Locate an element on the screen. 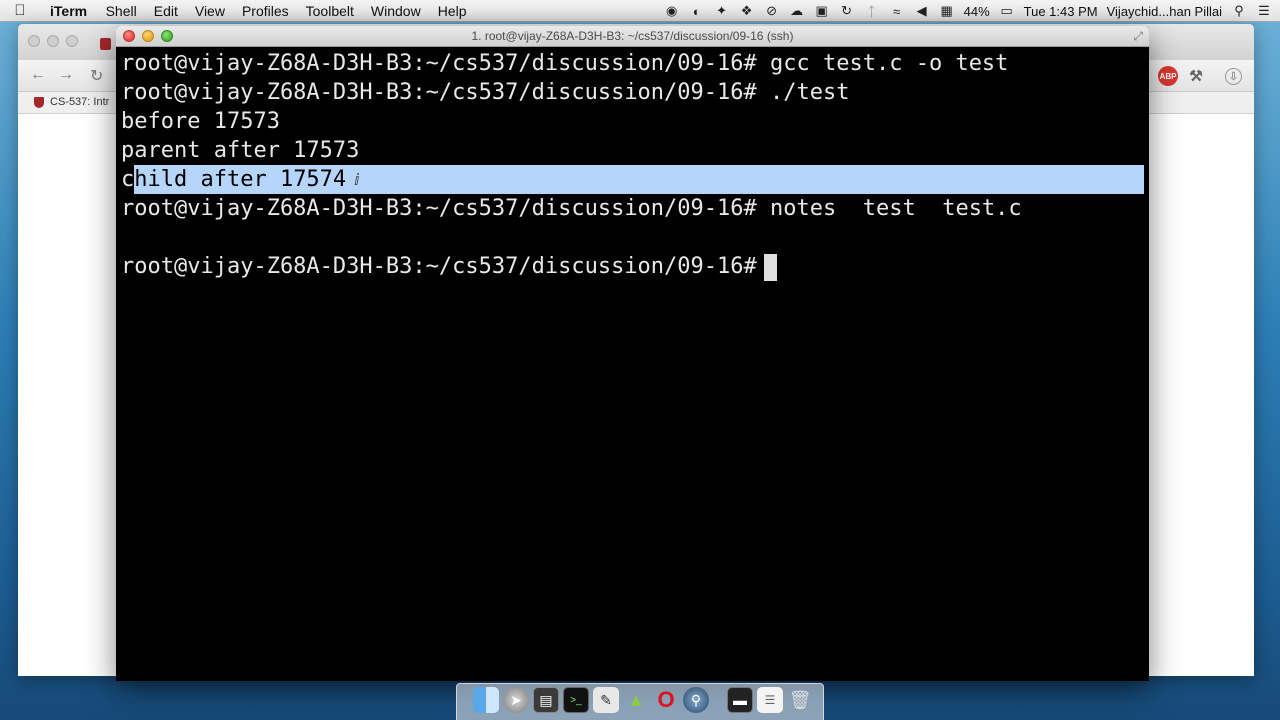  fullscreen-icon: ⤢ is located at coordinates (1138, 36).